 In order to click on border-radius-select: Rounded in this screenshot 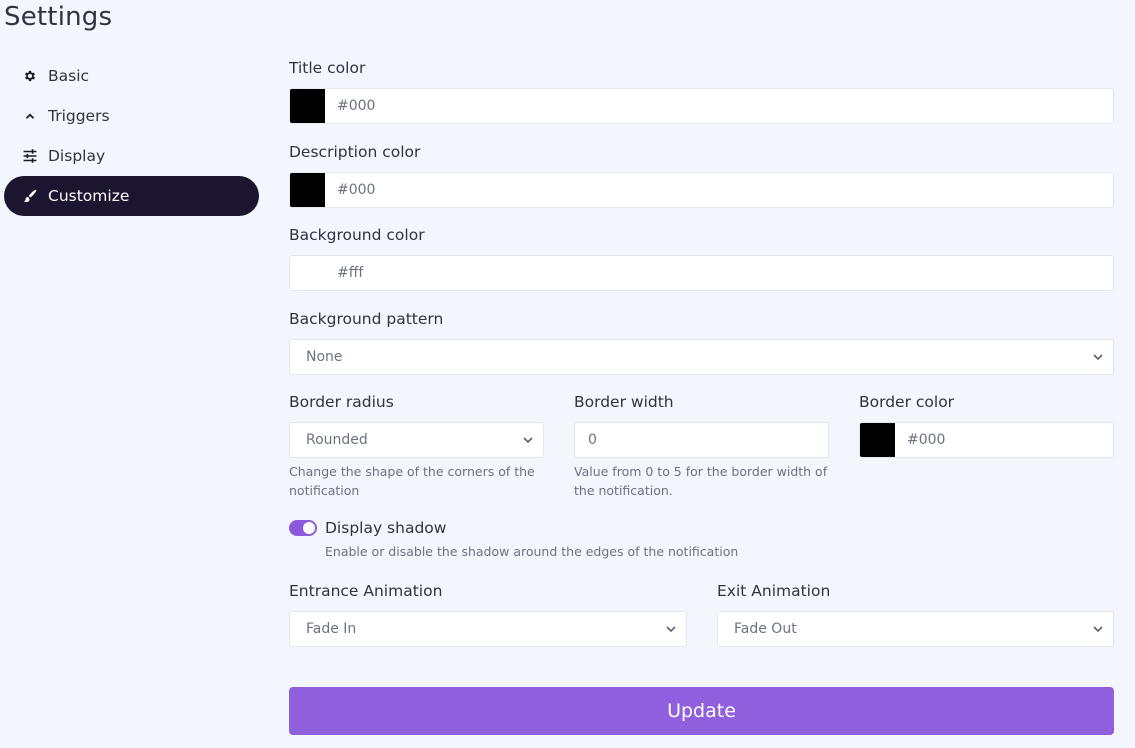, I will do `click(416, 440)`.